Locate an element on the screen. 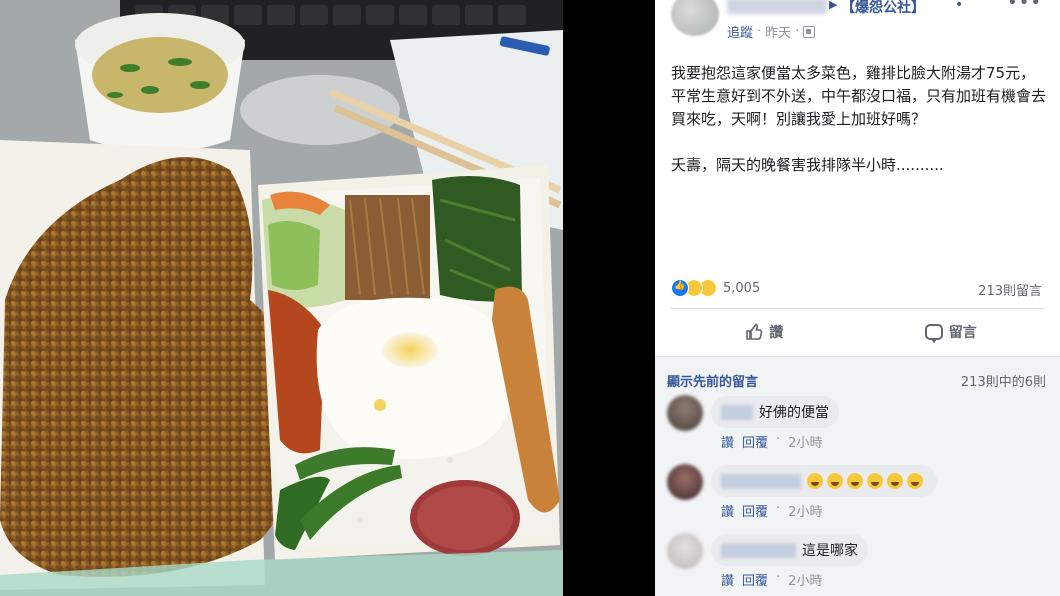  follow-link: 追蹤 is located at coordinates (740, 31).